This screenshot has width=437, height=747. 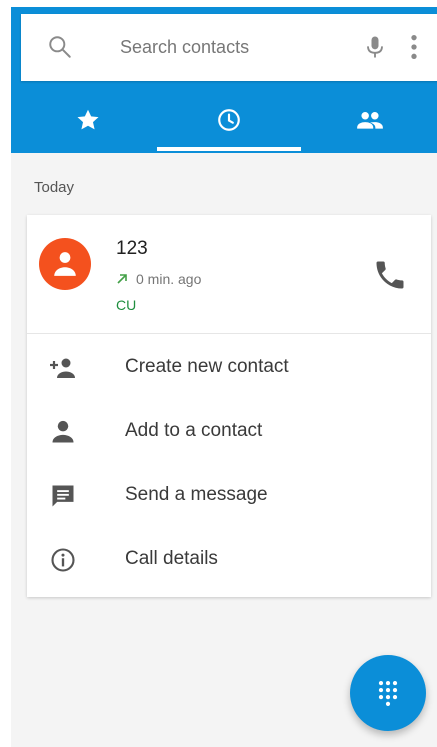 What do you see at coordinates (196, 494) in the screenshot?
I see `action-label: Send a message` at bounding box center [196, 494].